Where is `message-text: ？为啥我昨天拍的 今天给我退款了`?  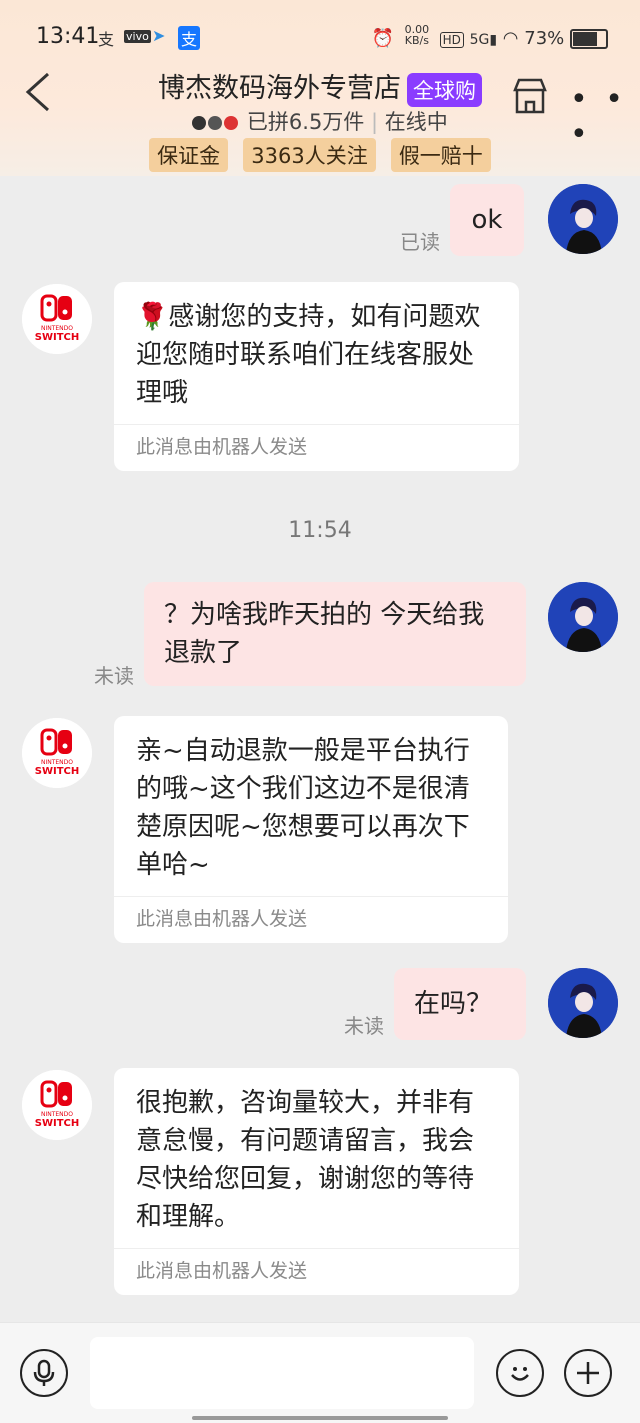
message-text: ？为啥我昨天拍的 今天给我退款了 is located at coordinates (324, 634).